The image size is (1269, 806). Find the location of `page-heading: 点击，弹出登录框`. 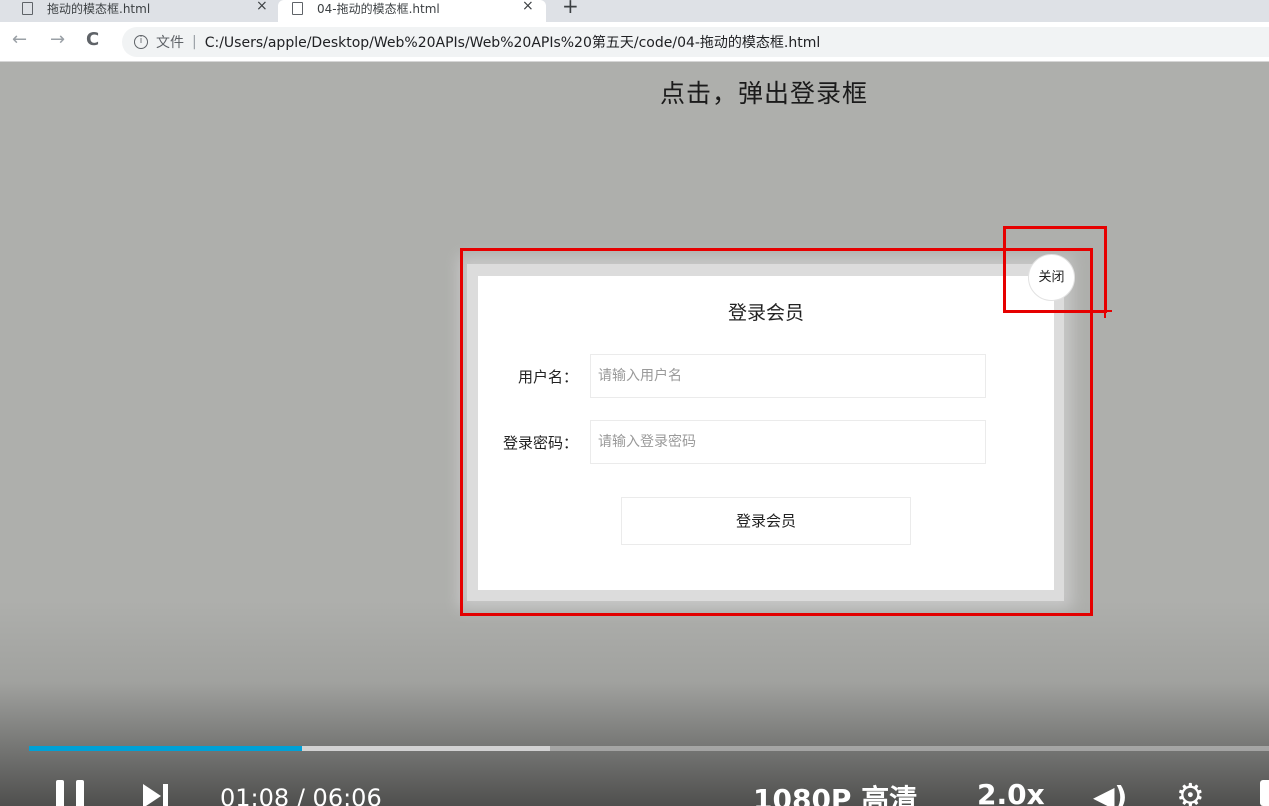

page-heading: 点击，弹出登录框 is located at coordinates (634, 92).